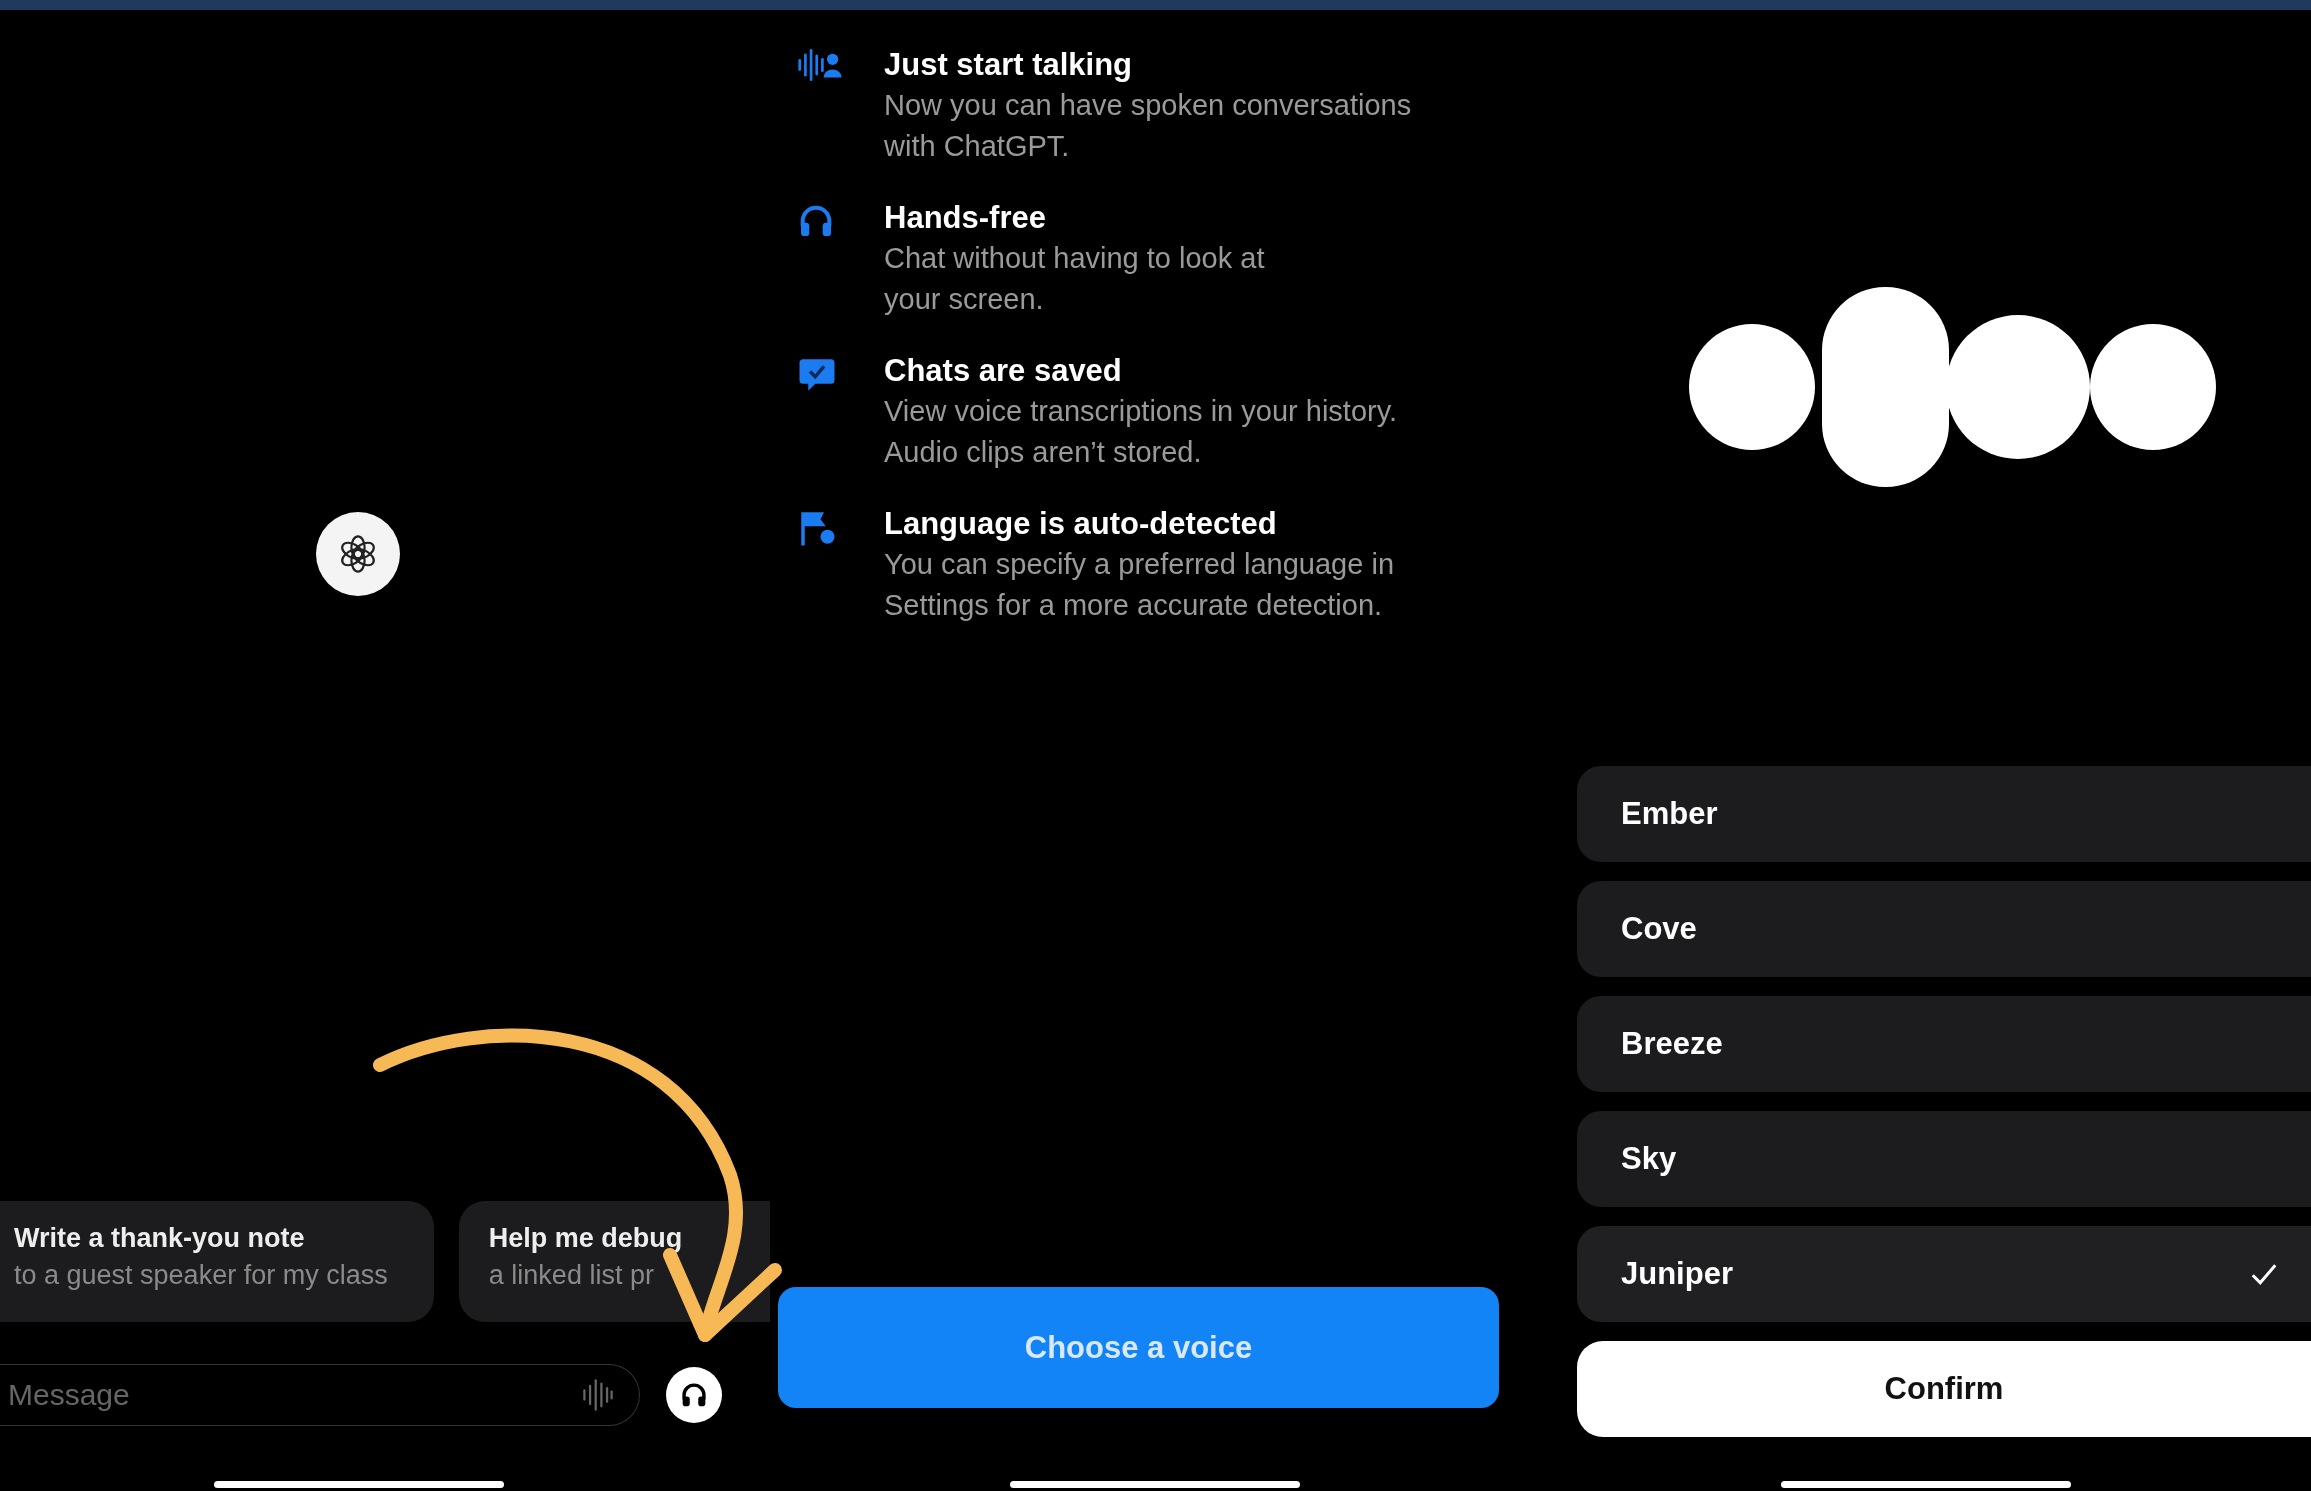  What do you see at coordinates (1139, 585) in the screenshot?
I see `feature-description: You can specify a preferred language in Settings for a more accurate detection.` at bounding box center [1139, 585].